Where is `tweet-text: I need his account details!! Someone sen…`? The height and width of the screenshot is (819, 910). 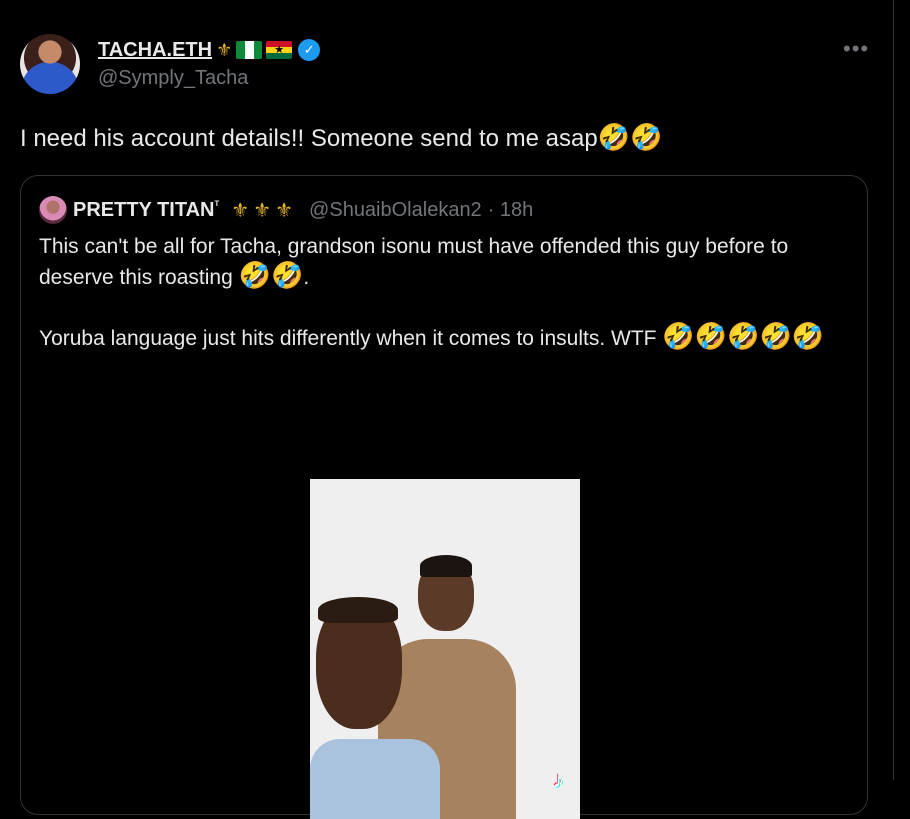 tweet-text: I need his account details!! Someone sen… is located at coordinates (341, 138).